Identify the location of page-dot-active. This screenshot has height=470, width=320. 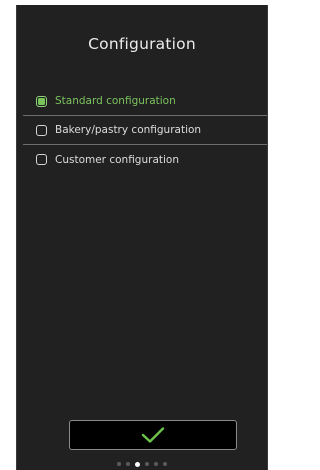
(137, 464).